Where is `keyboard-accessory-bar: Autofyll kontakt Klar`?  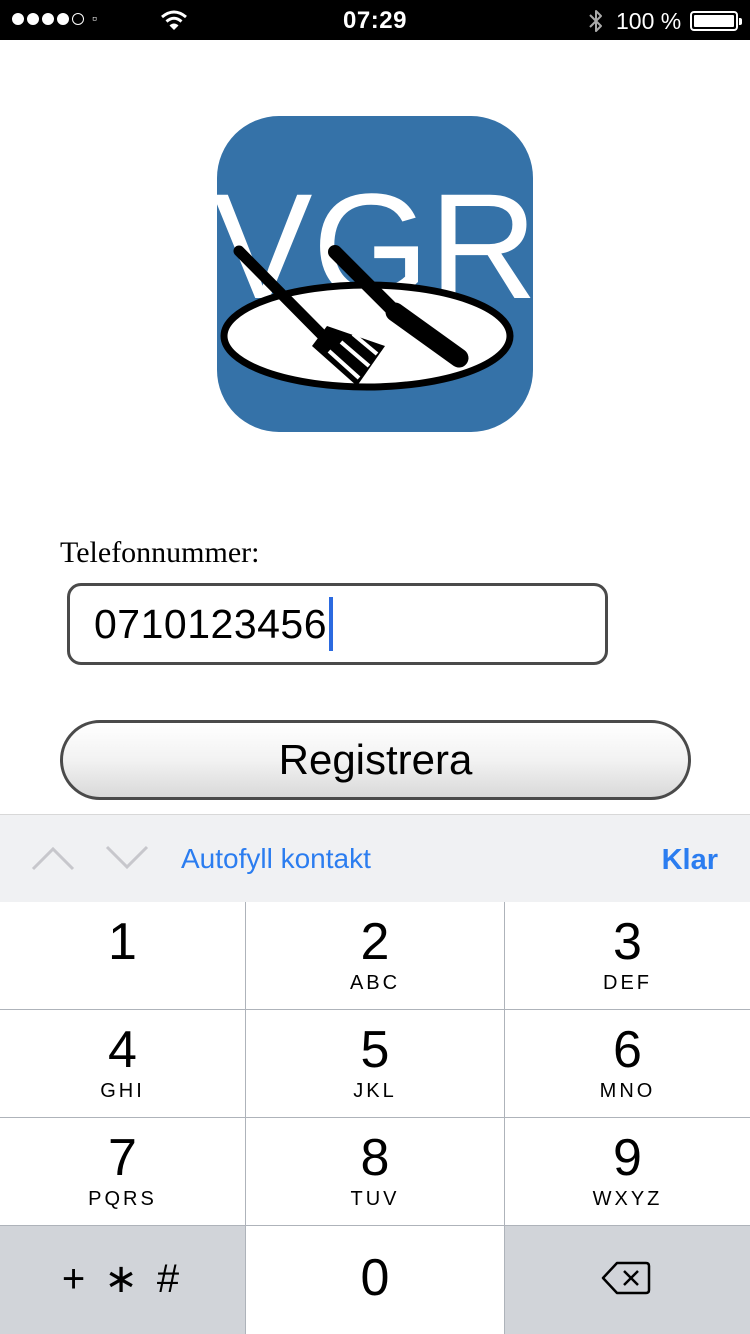 keyboard-accessory-bar: Autofyll kontakt Klar is located at coordinates (375, 858).